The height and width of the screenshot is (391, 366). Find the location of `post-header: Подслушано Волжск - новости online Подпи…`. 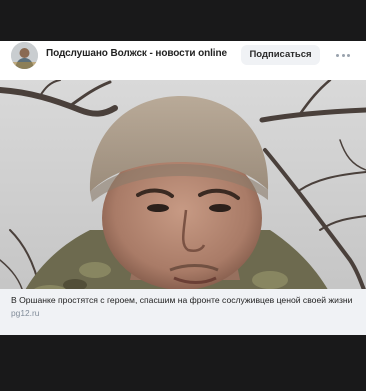

post-header: Подслушано Волжск - новости online Подпи… is located at coordinates (183, 60).